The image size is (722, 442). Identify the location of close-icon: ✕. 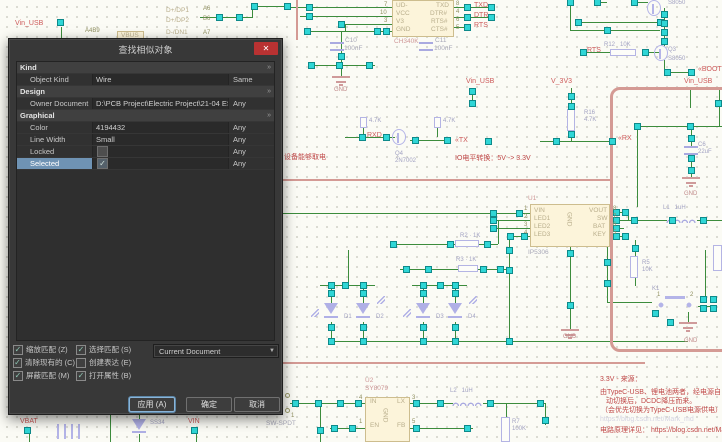
(266, 48).